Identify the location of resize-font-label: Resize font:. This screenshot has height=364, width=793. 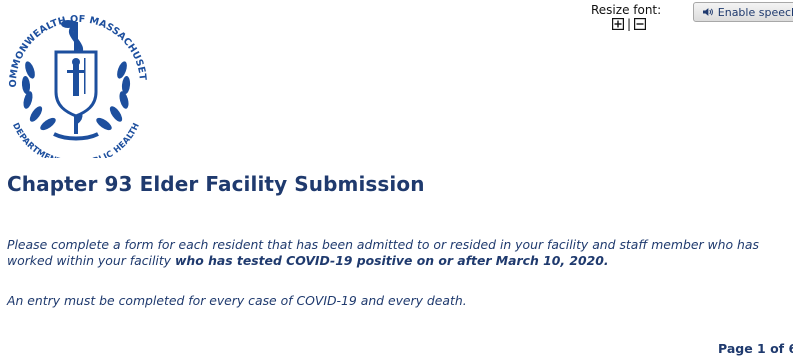
(626, 10).